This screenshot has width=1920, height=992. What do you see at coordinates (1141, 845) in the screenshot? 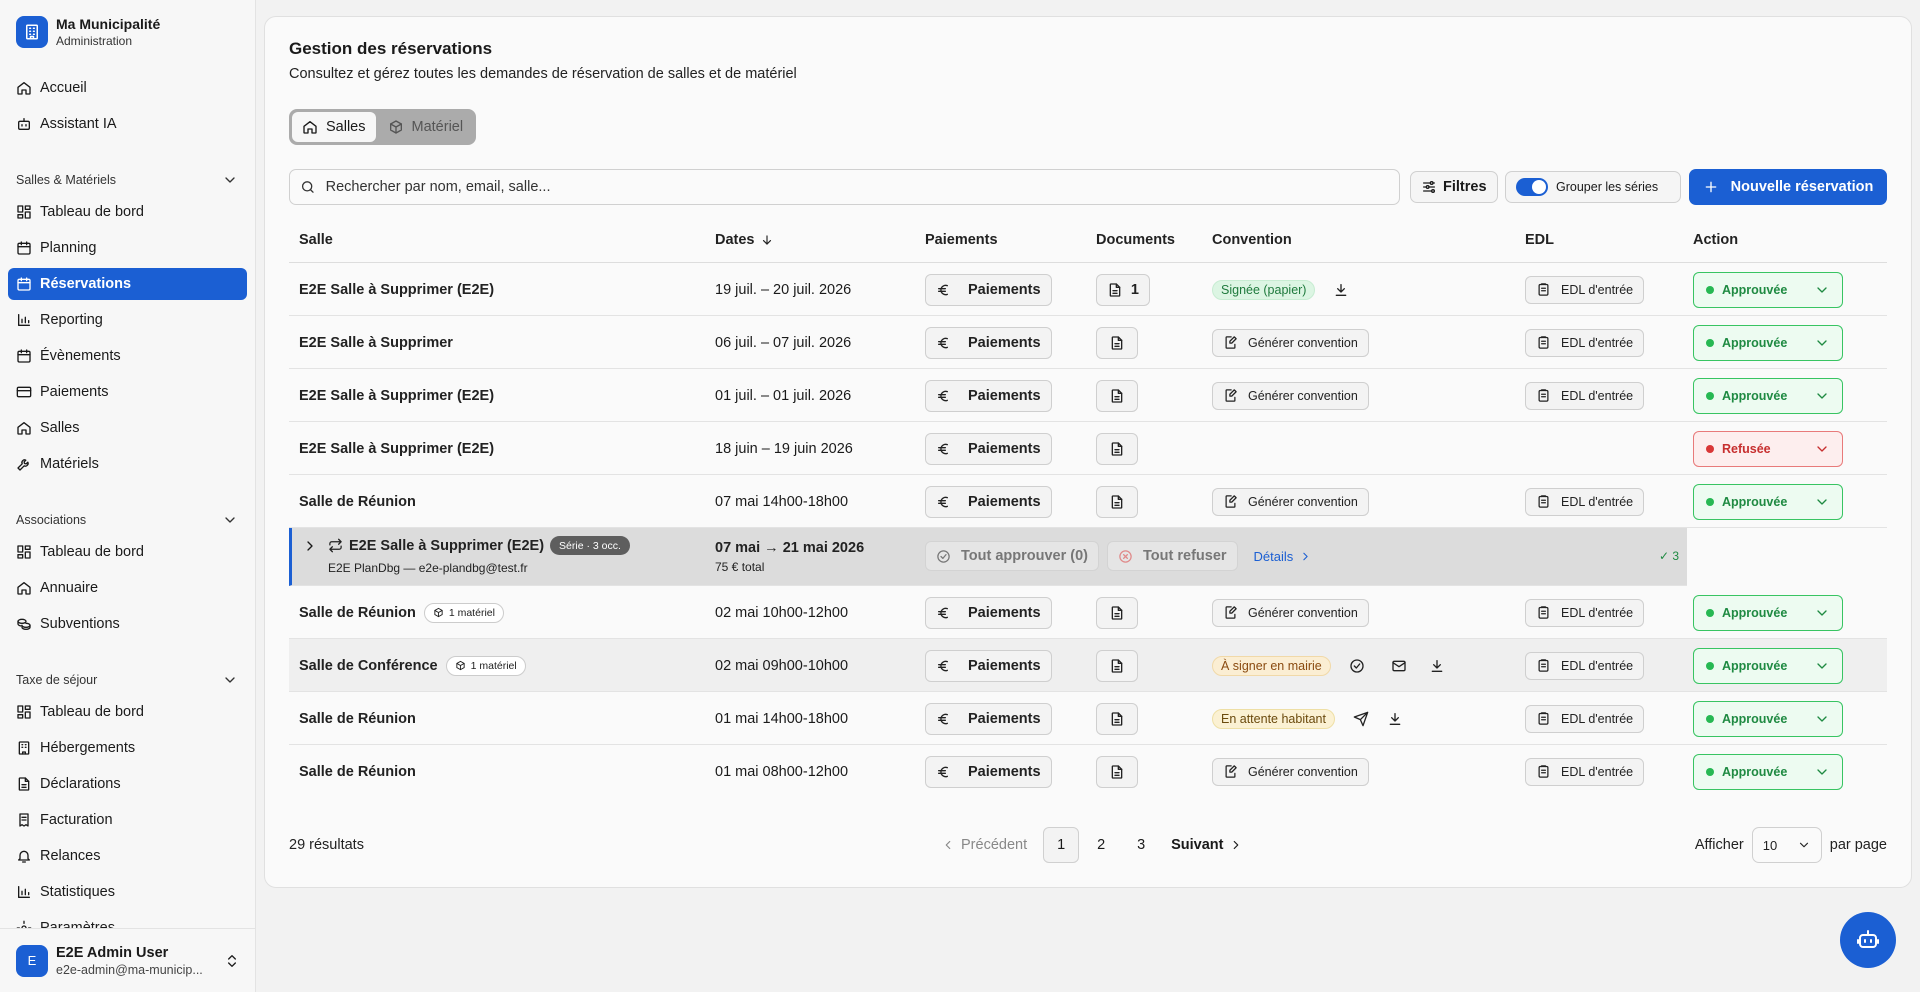
I see `page-3-button: 3` at bounding box center [1141, 845].